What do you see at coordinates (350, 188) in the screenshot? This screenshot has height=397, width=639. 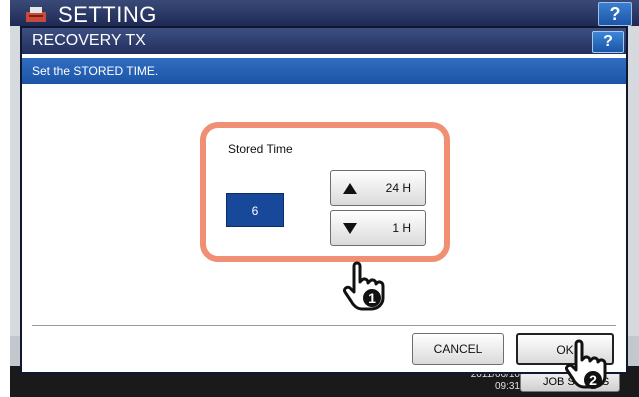 I see `arrow-up-icon` at bounding box center [350, 188].